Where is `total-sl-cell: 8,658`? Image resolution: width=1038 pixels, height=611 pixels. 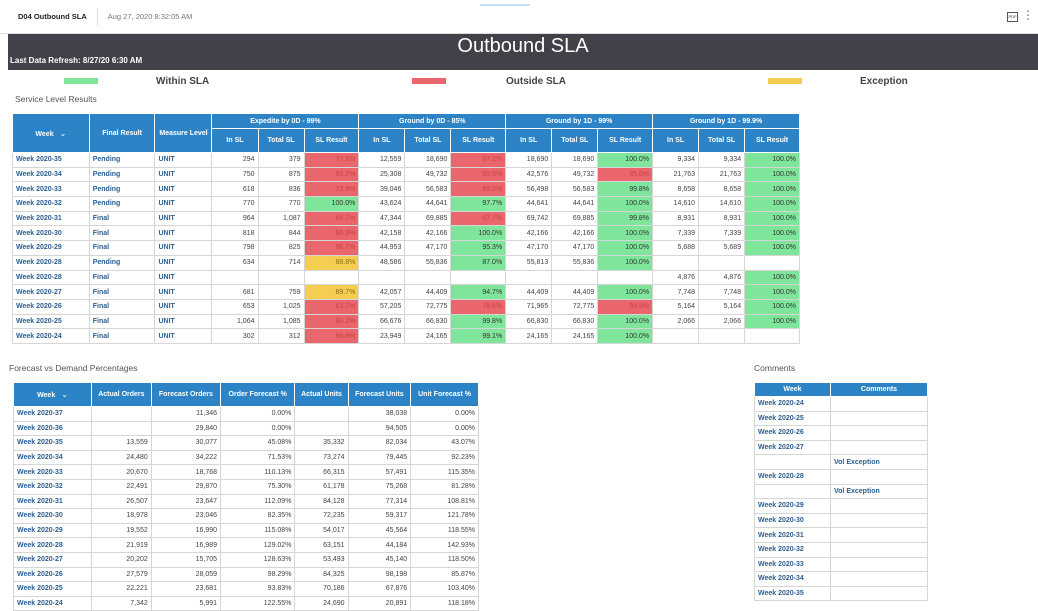 total-sl-cell: 8,658 is located at coordinates (722, 189).